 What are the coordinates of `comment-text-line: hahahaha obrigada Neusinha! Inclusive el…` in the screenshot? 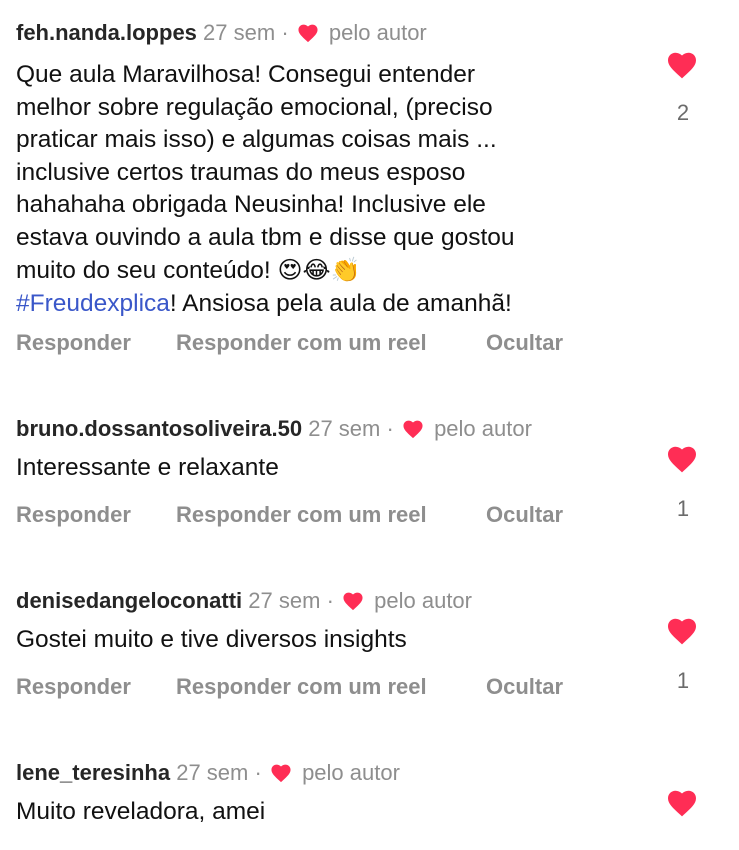 It's located at (251, 204).